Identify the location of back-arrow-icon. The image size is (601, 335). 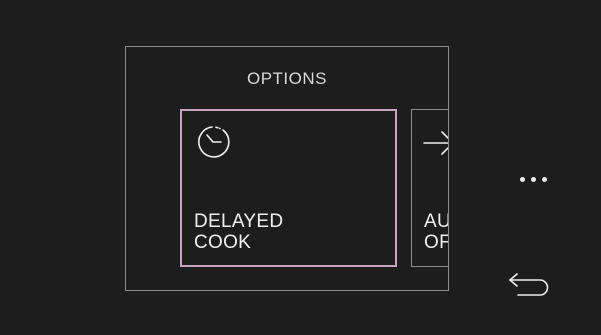
(529, 284).